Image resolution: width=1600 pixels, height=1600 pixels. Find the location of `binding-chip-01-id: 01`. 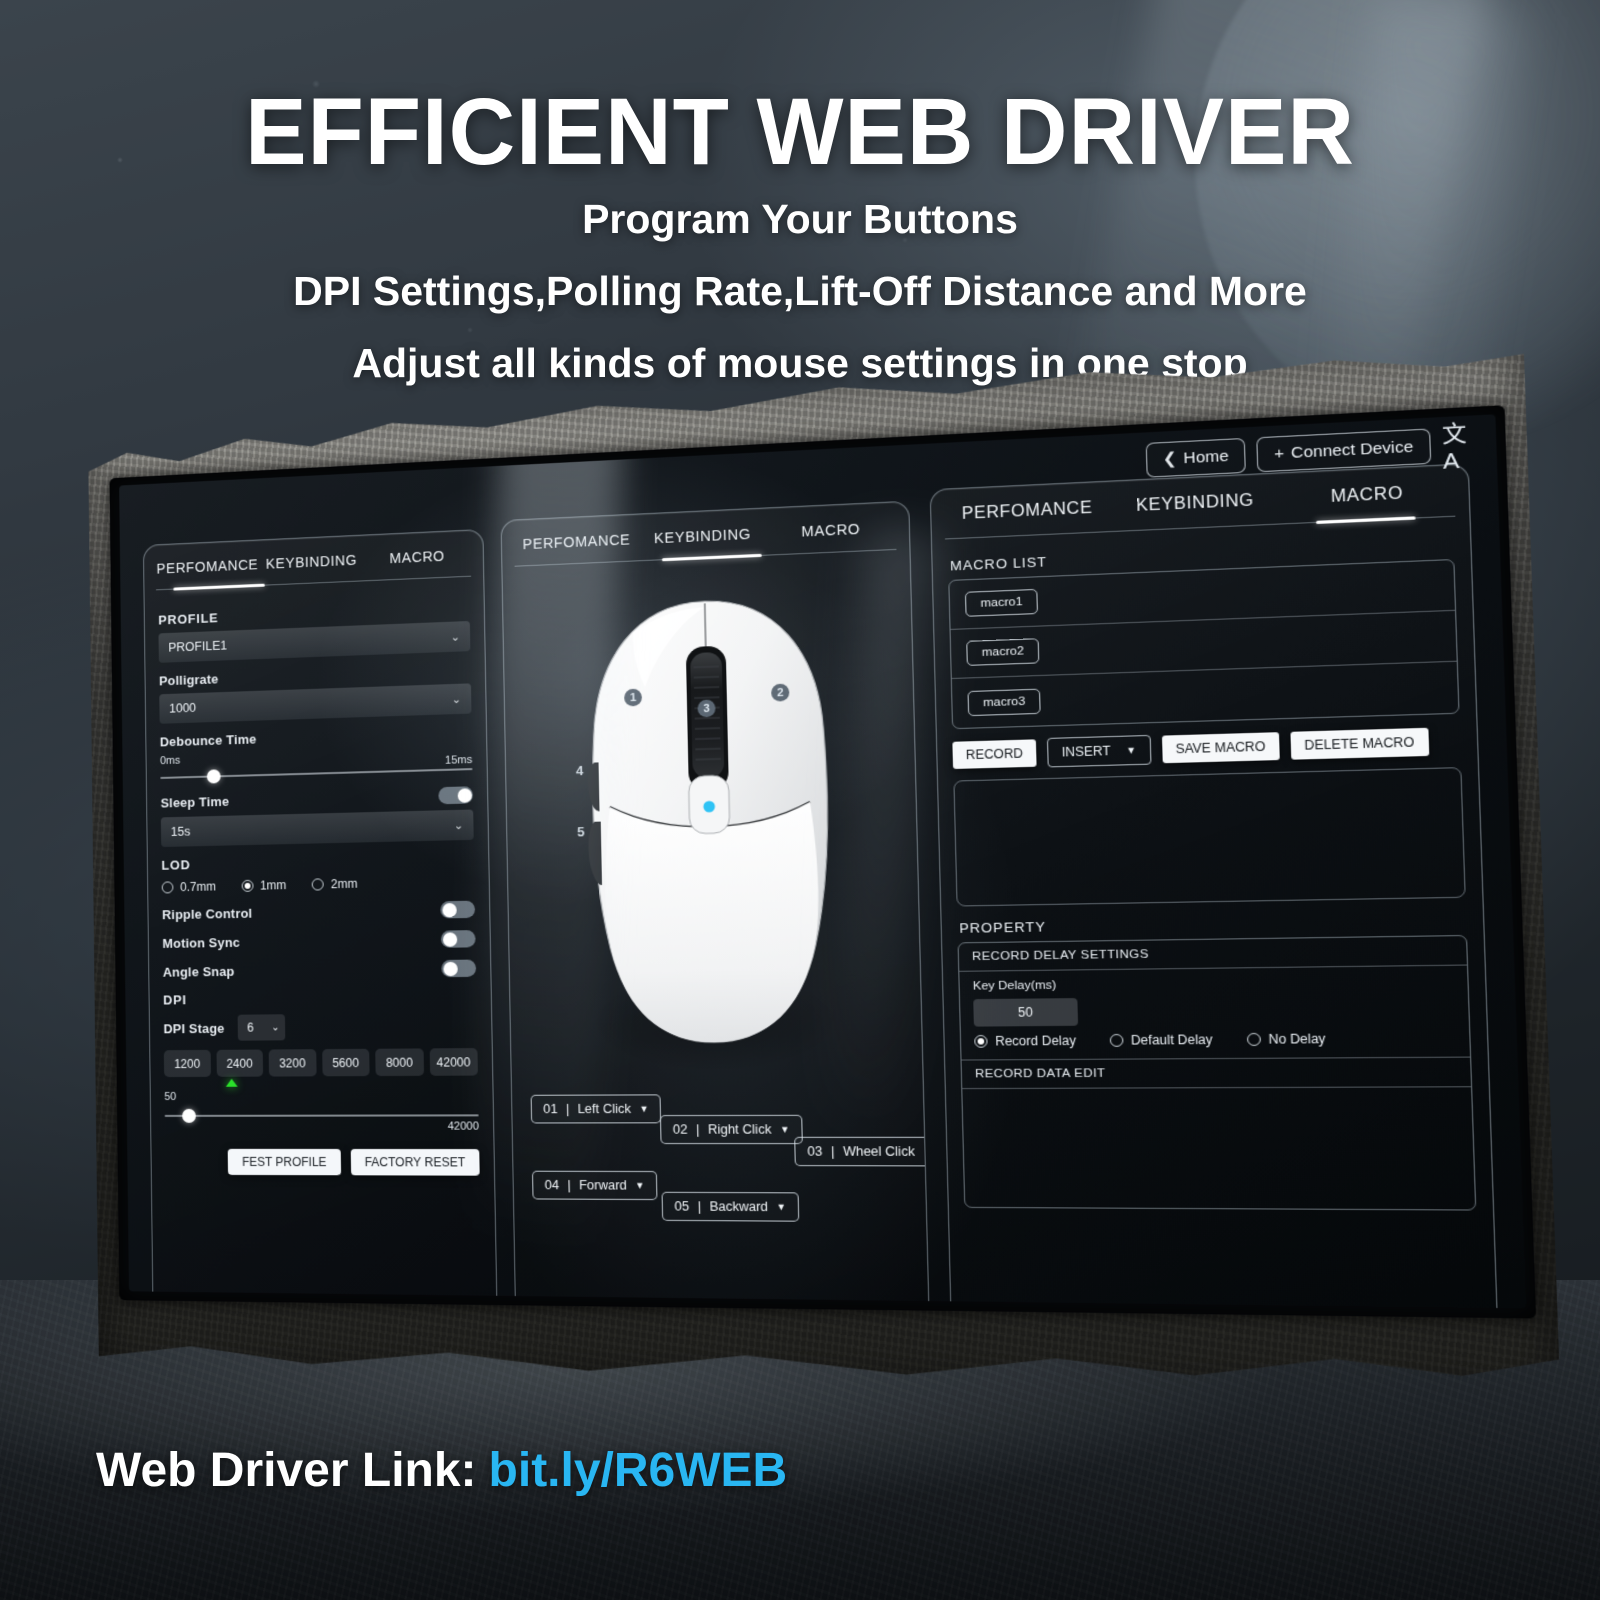

binding-chip-01-id: 01 is located at coordinates (550, 1109).